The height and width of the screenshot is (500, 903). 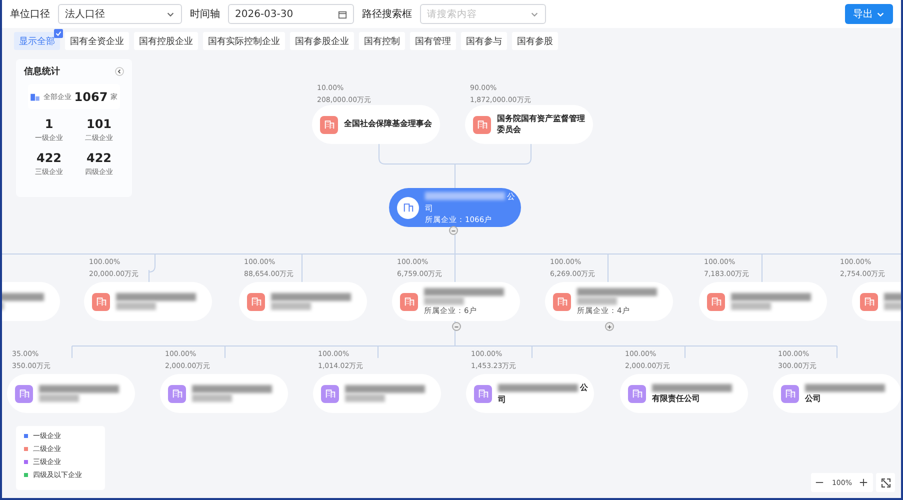 What do you see at coordinates (869, 14) in the screenshot?
I see `export-button: 导出` at bounding box center [869, 14].